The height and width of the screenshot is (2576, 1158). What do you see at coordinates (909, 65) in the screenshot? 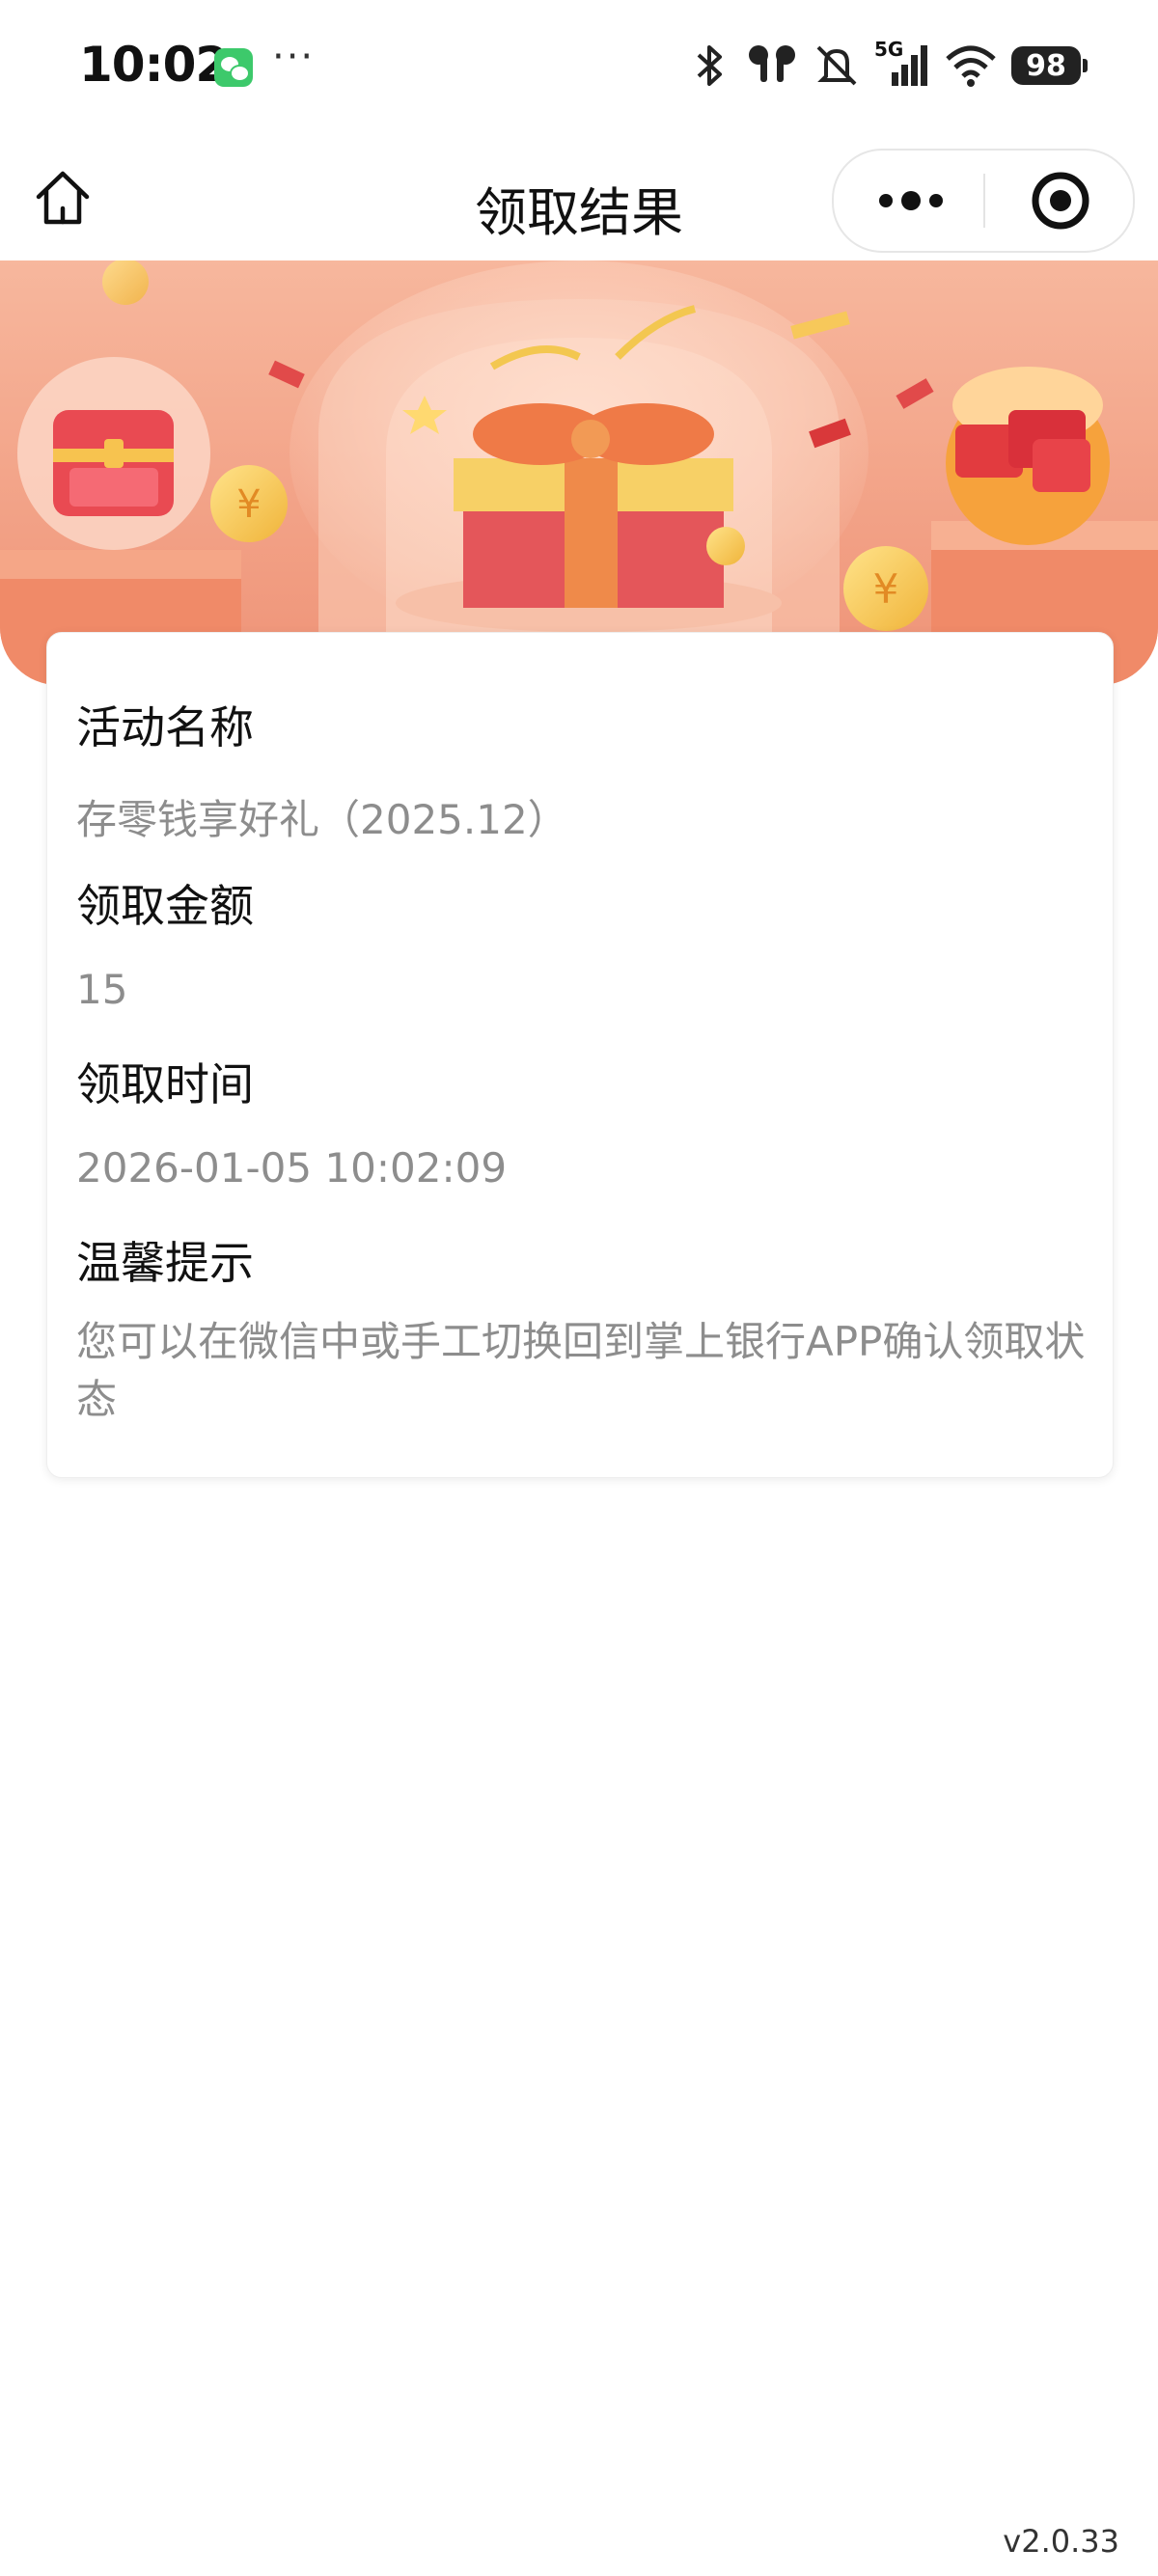
I see `signal-icon` at bounding box center [909, 65].